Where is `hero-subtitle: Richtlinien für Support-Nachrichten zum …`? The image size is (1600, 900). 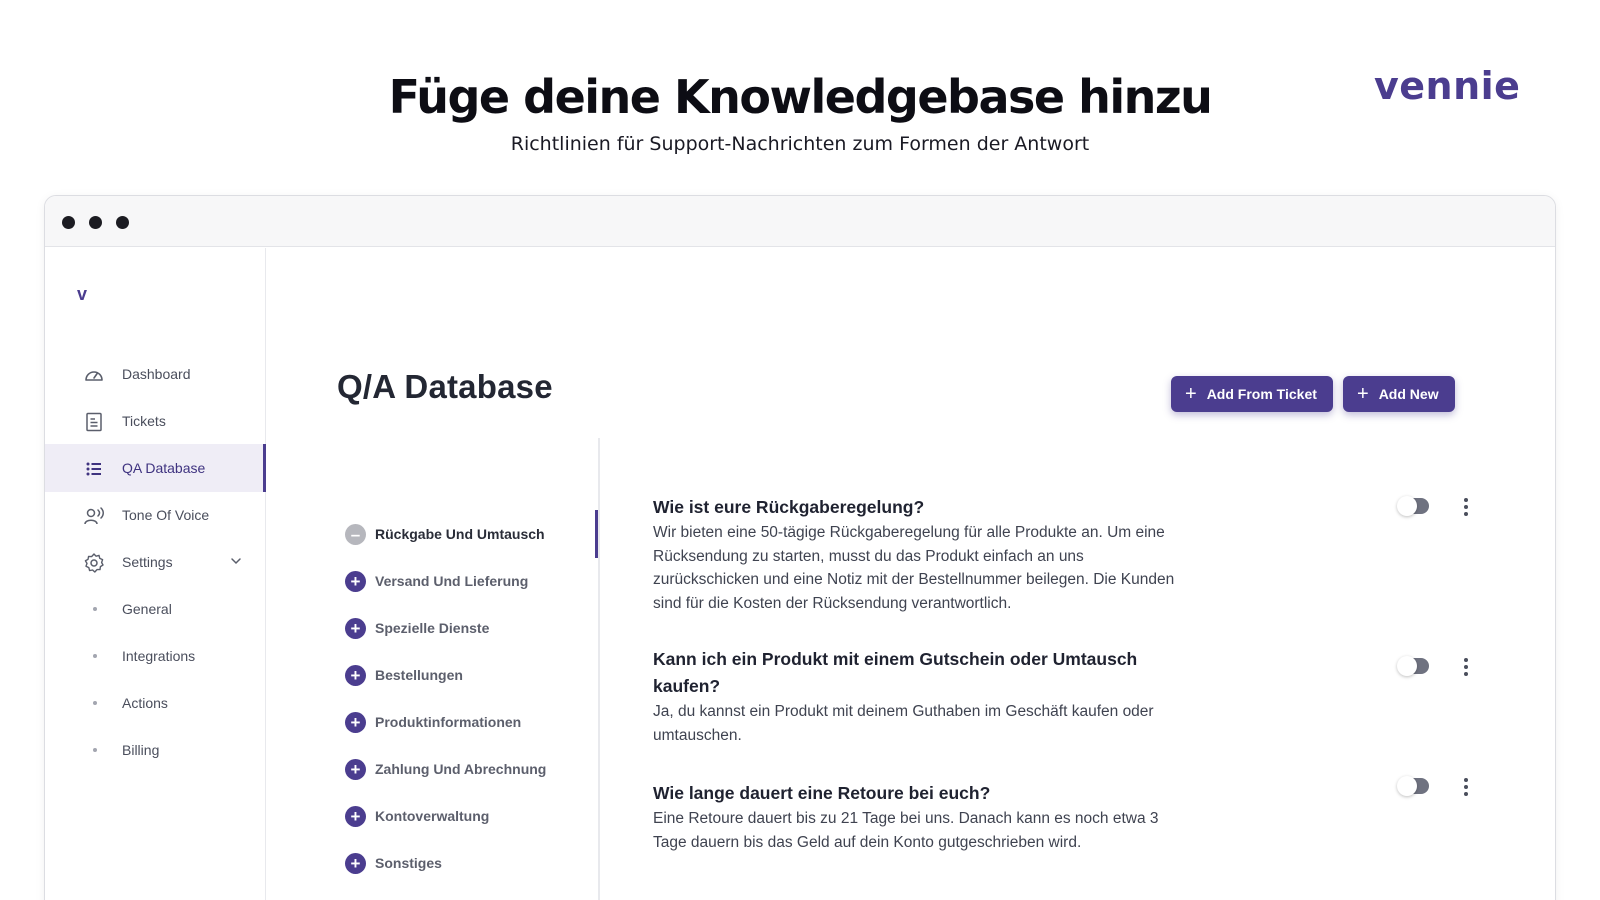 hero-subtitle: Richtlinien für Support-Nachrichten zum … is located at coordinates (800, 144).